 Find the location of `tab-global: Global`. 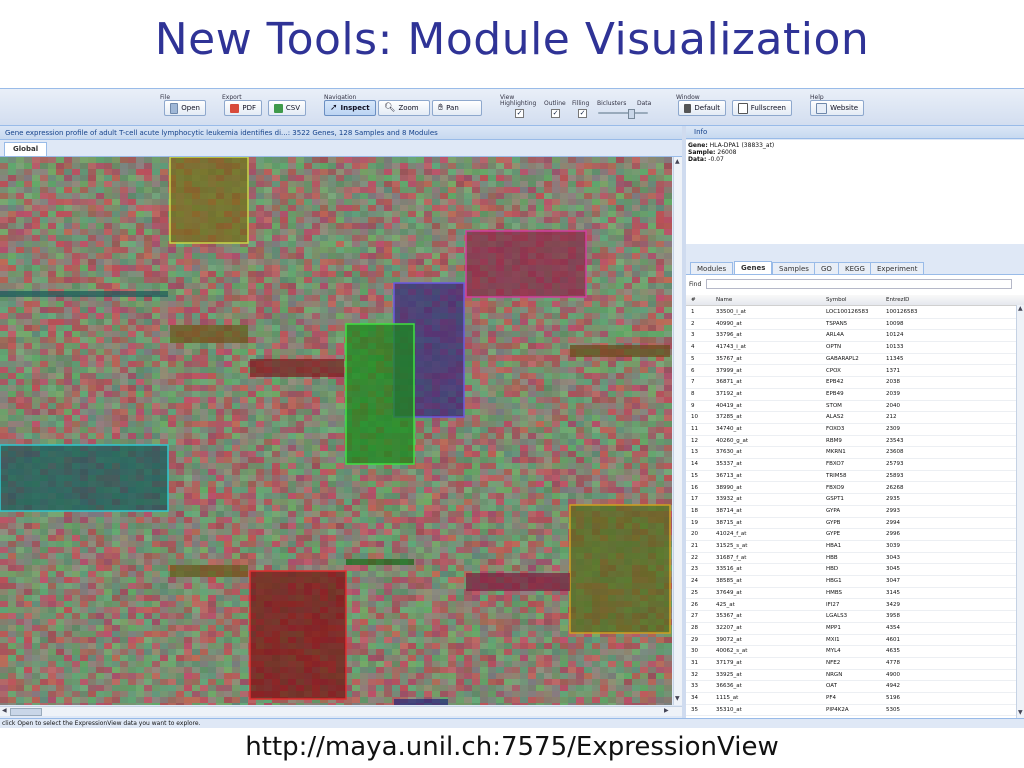

tab-global: Global is located at coordinates (26, 149).